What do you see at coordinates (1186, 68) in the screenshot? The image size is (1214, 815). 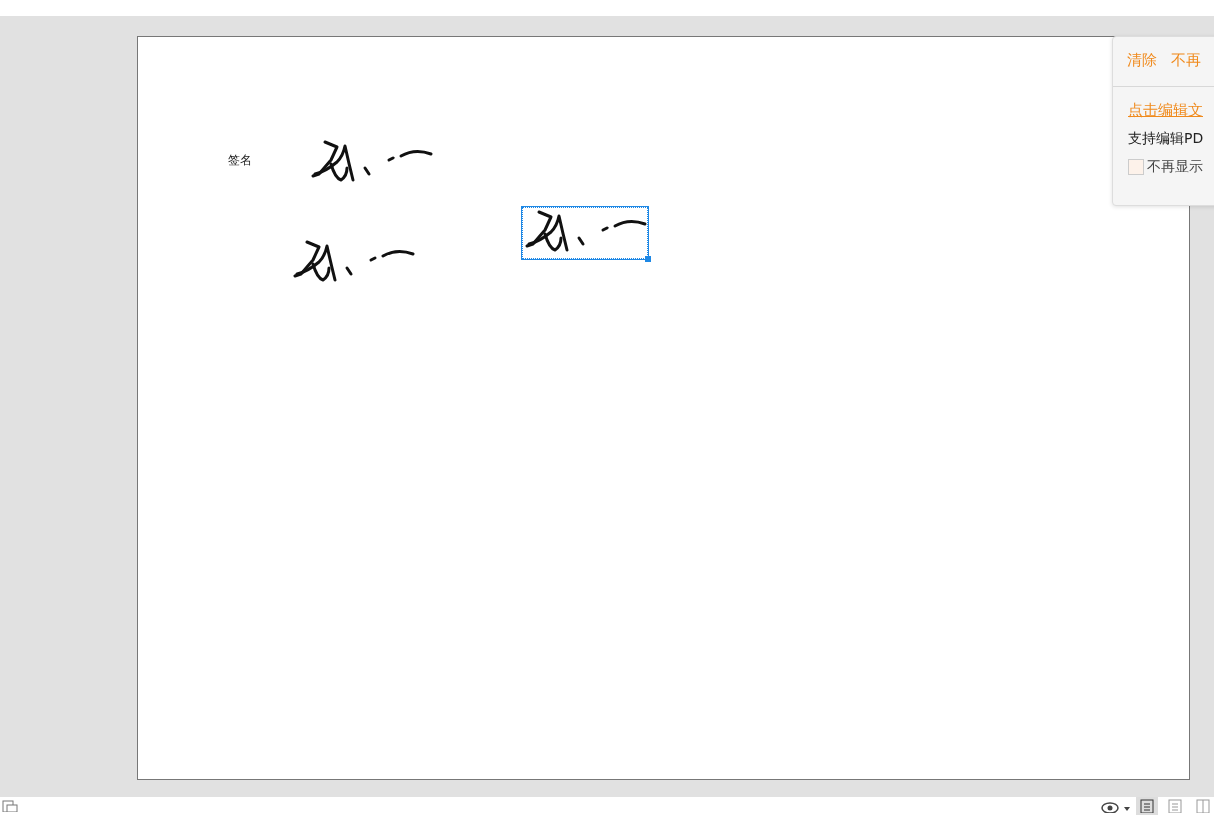 I see `popup-action-link: 不再` at bounding box center [1186, 68].